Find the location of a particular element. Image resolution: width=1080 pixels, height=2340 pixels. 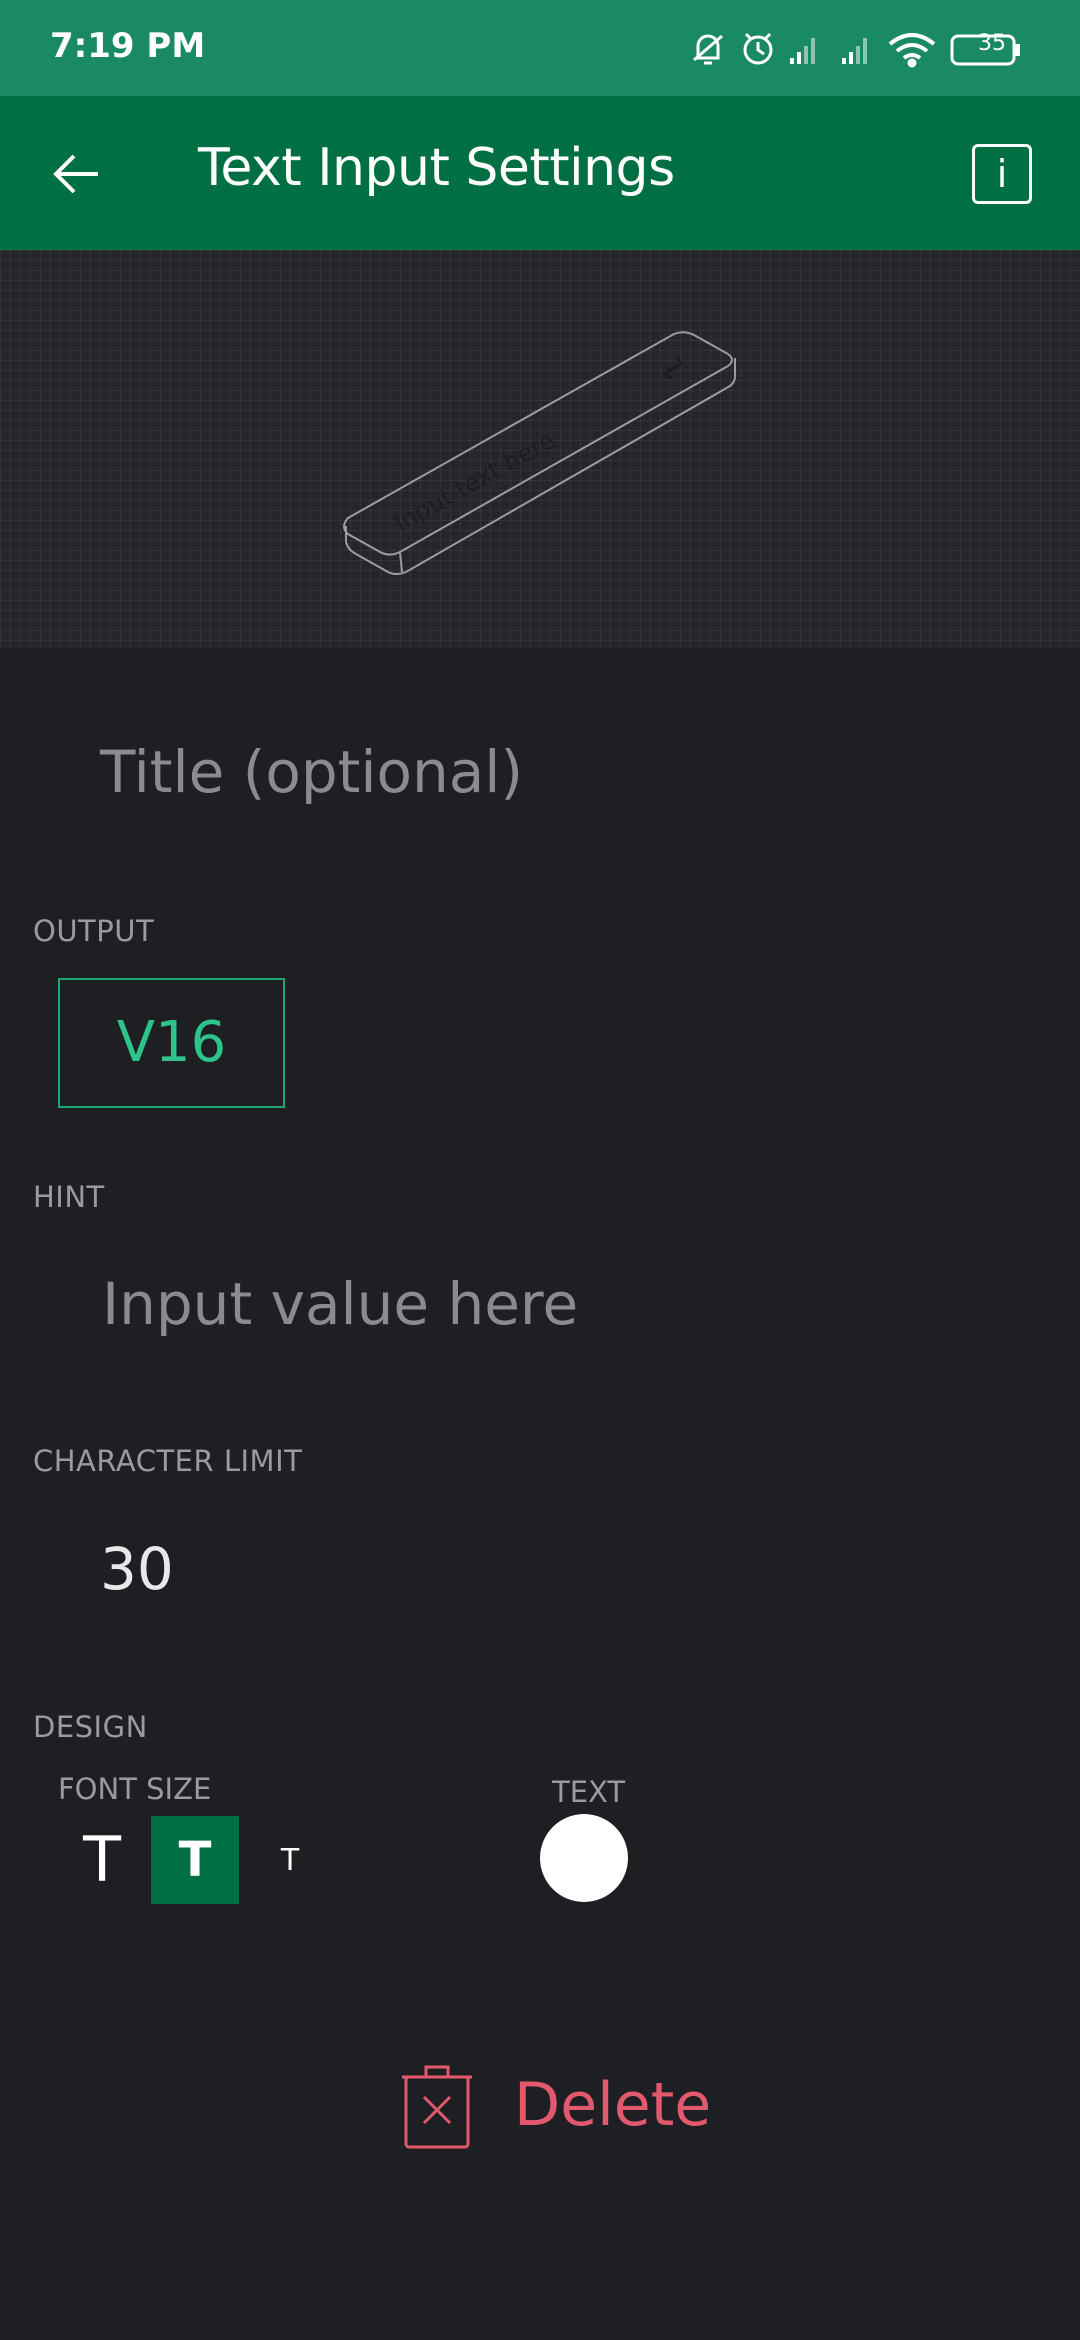

font-size-small-button: T is located at coordinates (290, 1860).